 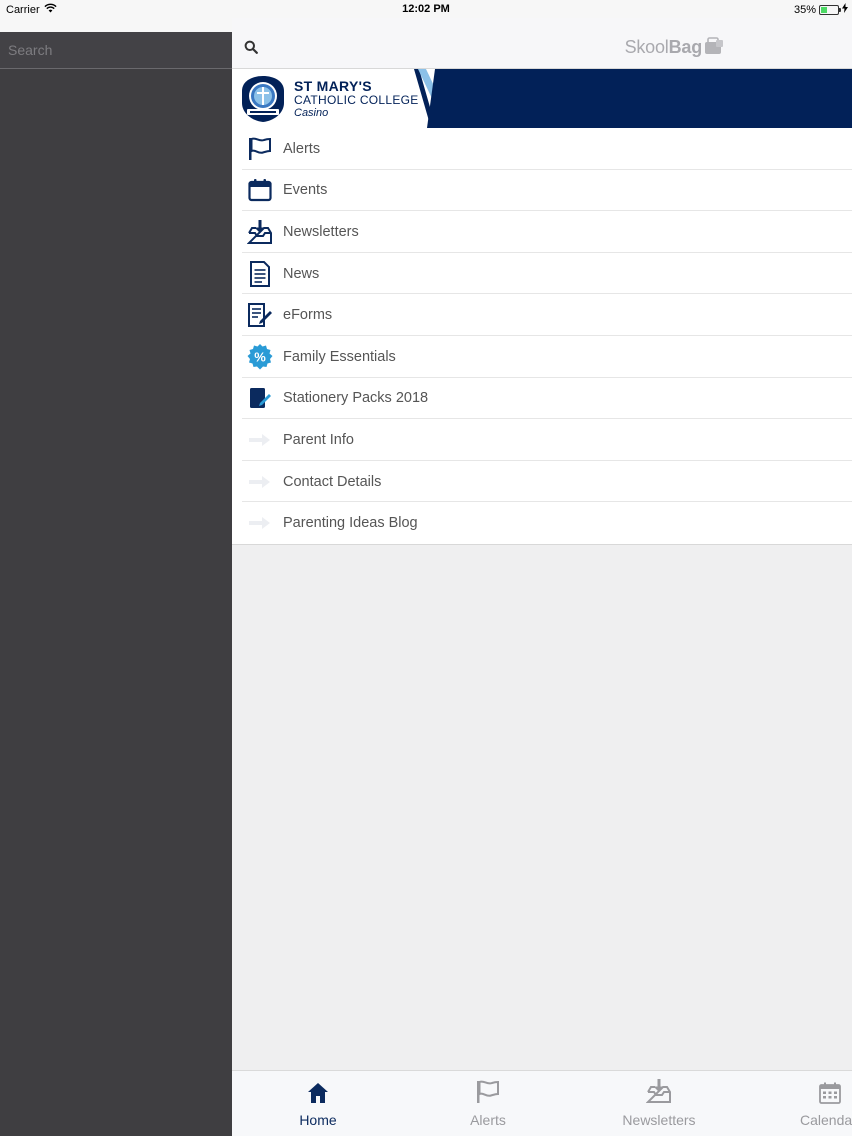 I want to click on top-nav-bar: SkoolBag, so click(x=542, y=43).